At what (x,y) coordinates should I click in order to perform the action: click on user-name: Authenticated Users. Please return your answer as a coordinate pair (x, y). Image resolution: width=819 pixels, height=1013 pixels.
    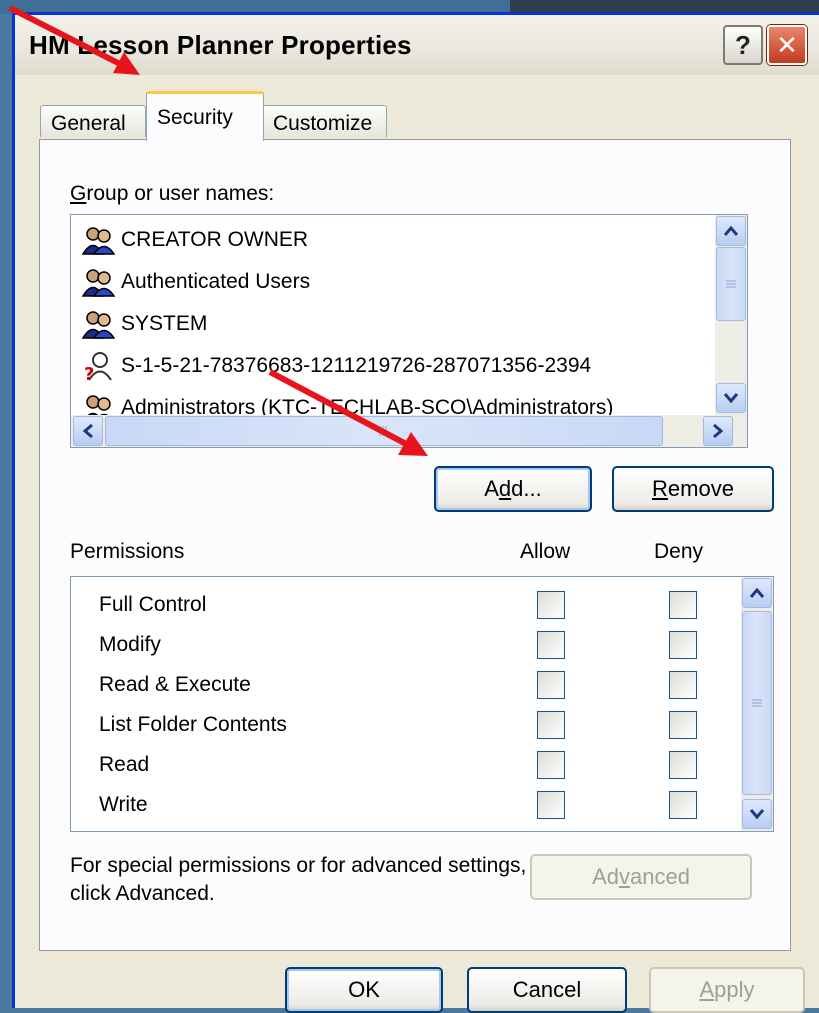
    Looking at the image, I should click on (216, 281).